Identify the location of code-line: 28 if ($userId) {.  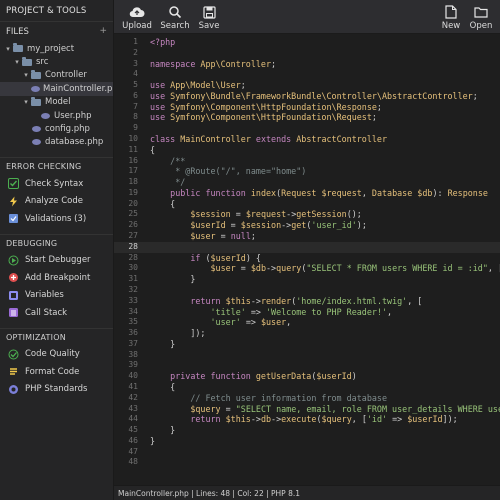
(307, 258).